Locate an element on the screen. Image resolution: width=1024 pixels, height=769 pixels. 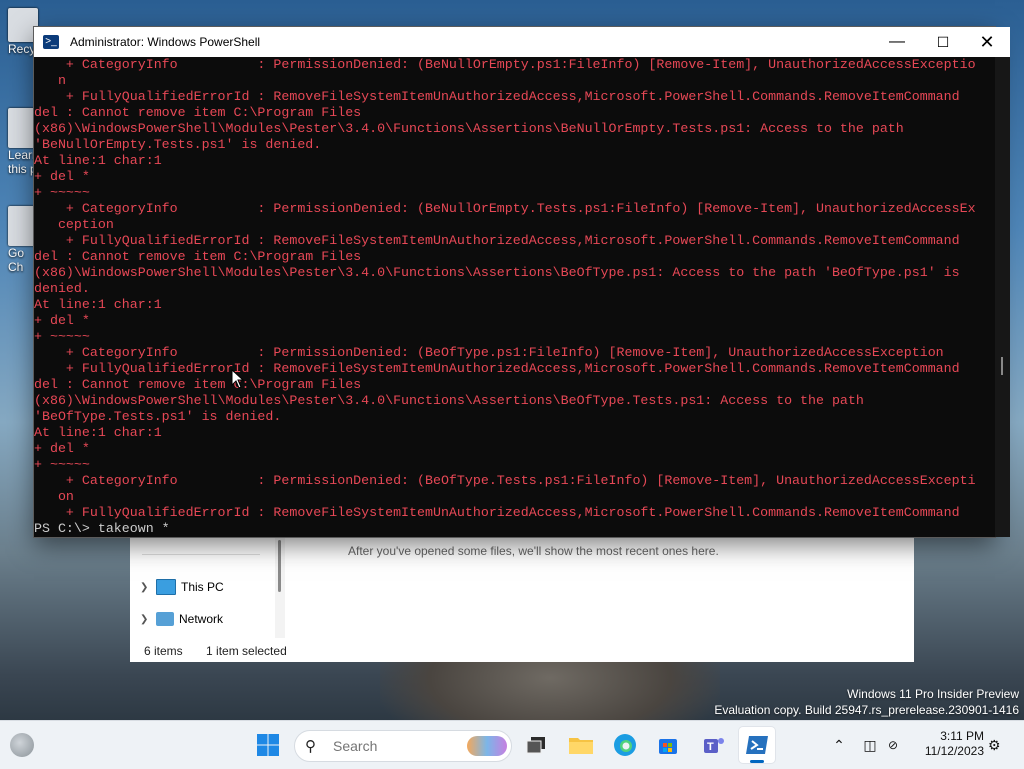
nav-item-label: This PC is located at coordinates (202, 587).